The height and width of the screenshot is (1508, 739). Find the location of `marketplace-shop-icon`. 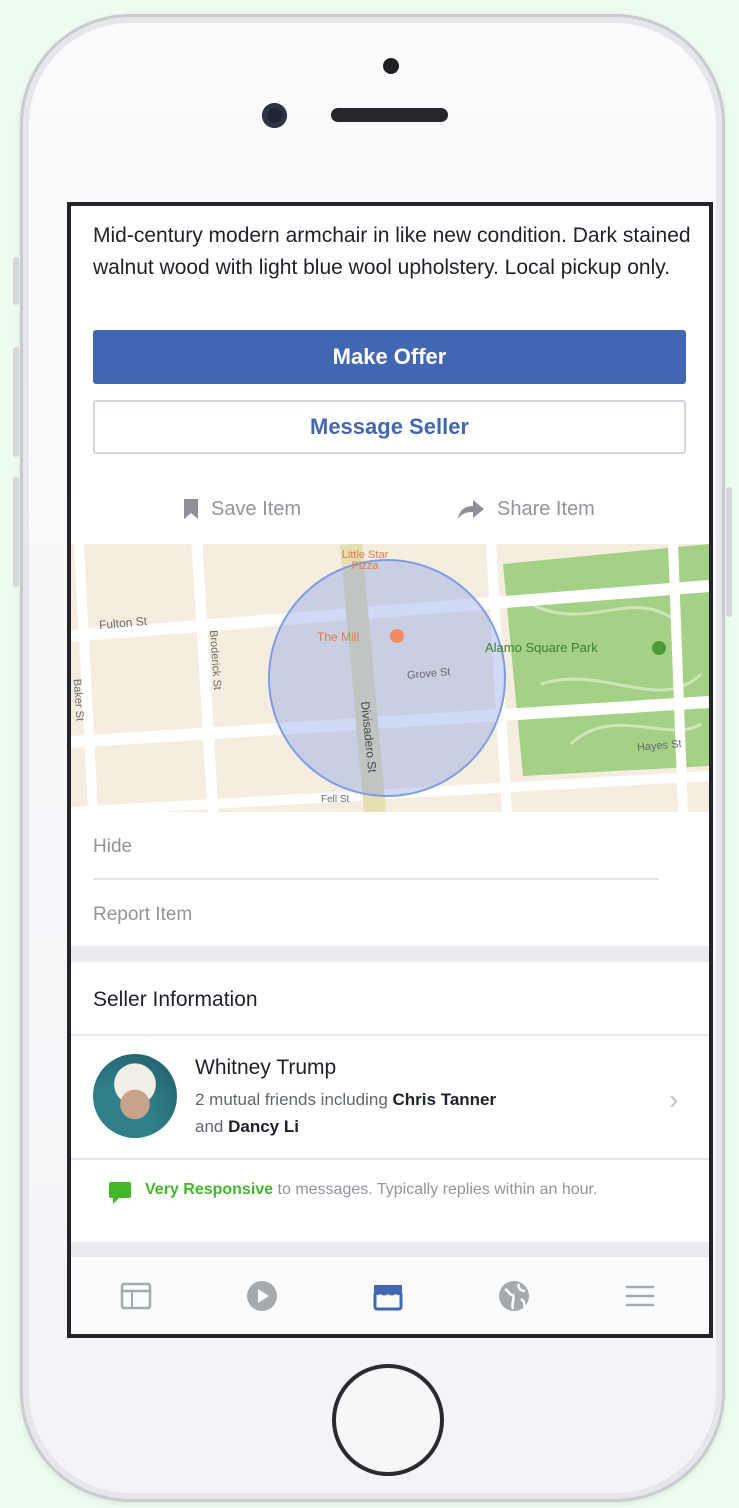

marketplace-shop-icon is located at coordinates (388, 1298).